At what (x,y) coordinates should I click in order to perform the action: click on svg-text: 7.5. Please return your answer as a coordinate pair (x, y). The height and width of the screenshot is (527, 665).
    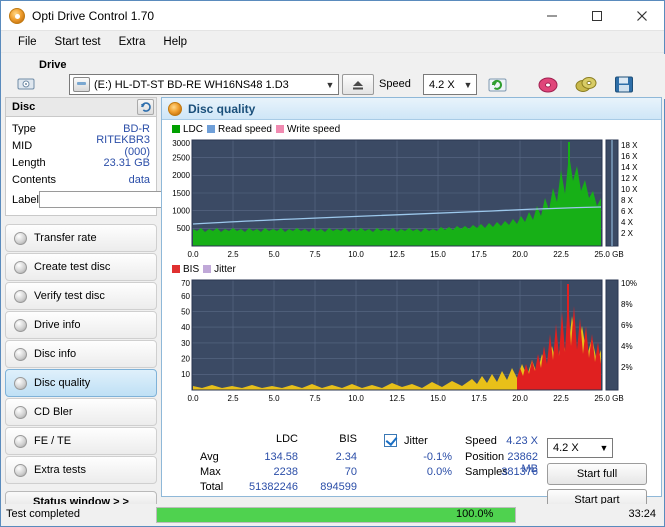
    Looking at the image, I should click on (315, 398).